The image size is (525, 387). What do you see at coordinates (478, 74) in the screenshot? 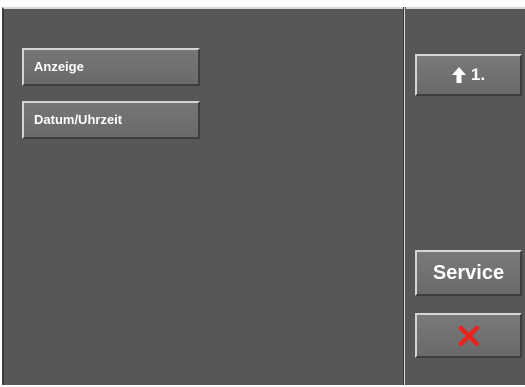
I see `up-level-label: 1.` at bounding box center [478, 74].